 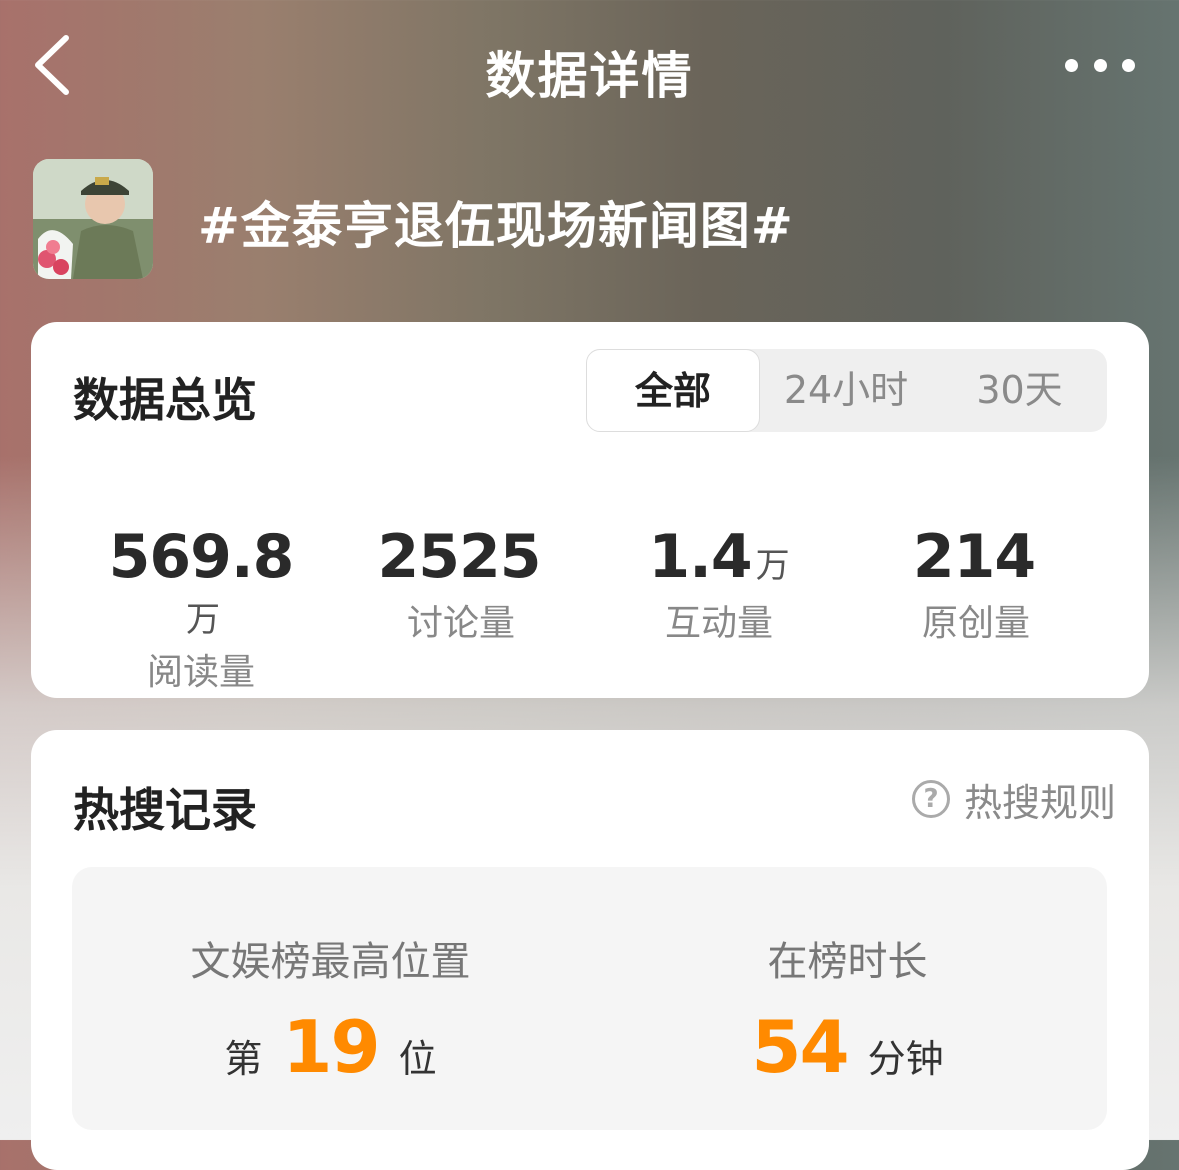 I want to click on tab-24h: 24小时, so click(x=846, y=390).